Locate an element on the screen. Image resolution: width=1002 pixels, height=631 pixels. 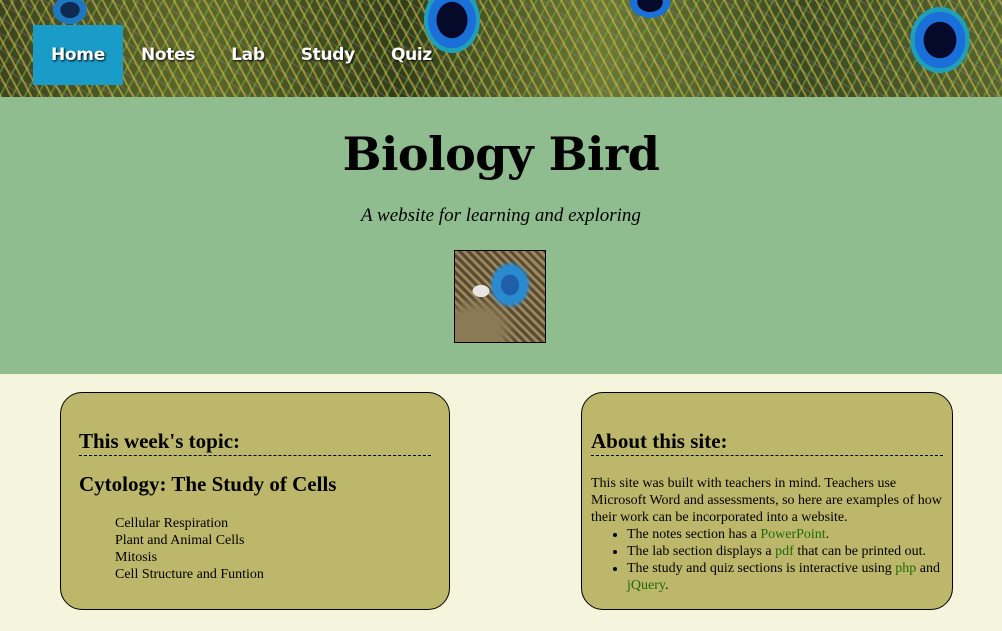
jquery-link: jQuery is located at coordinates (646, 585).